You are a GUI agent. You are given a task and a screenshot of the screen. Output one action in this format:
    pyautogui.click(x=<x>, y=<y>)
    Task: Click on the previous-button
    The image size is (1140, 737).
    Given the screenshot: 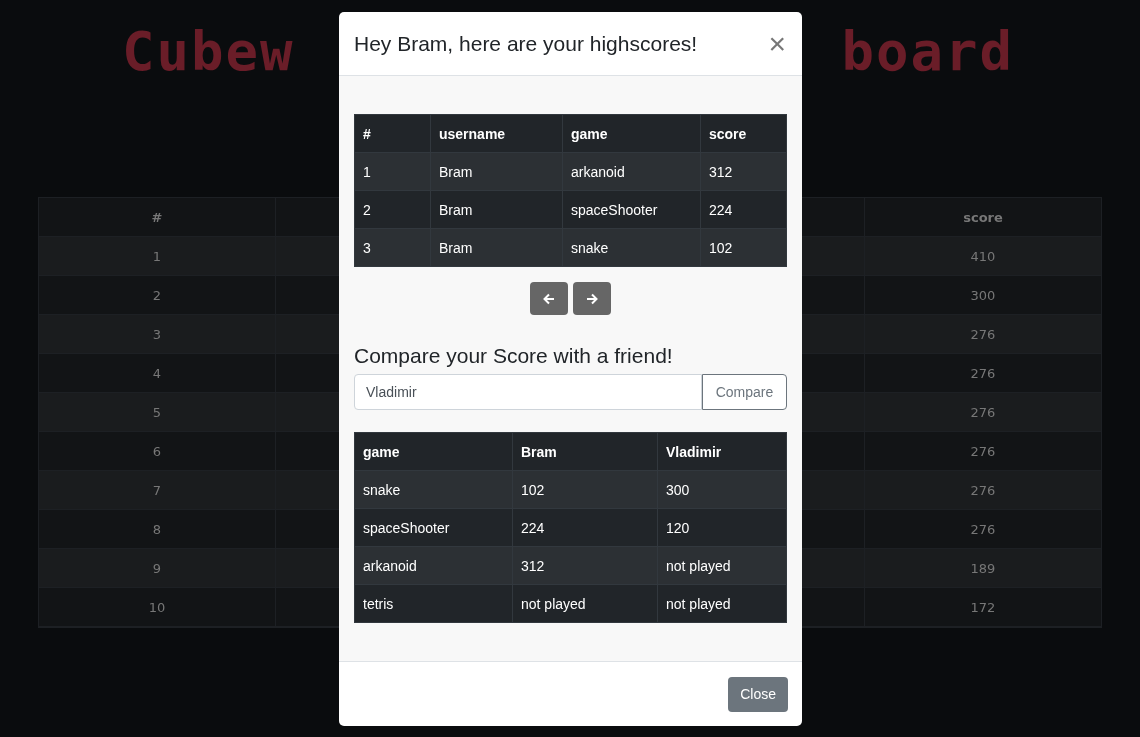 What is the action you would take?
    pyautogui.click(x=549, y=298)
    